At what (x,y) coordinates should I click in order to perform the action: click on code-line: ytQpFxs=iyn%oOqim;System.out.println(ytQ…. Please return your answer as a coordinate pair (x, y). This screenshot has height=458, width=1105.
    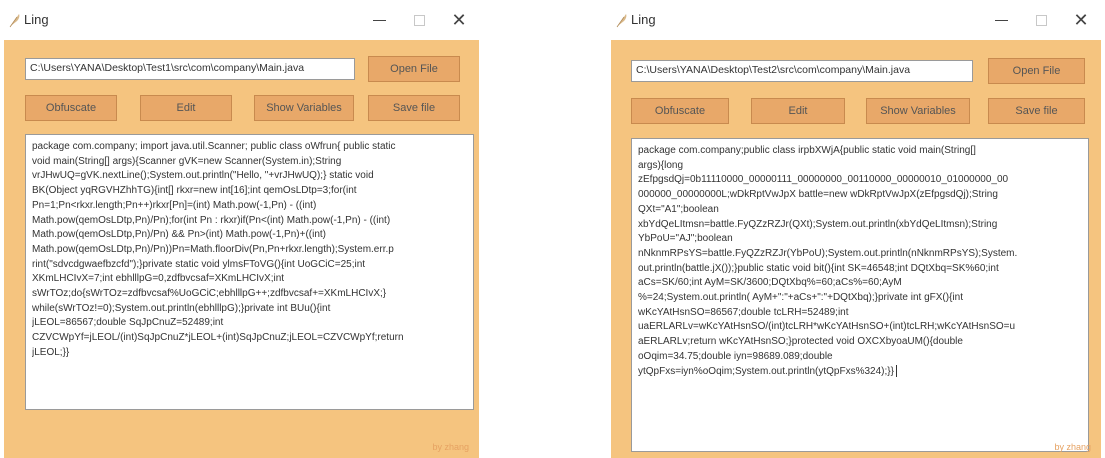
    Looking at the image, I should click on (860, 372).